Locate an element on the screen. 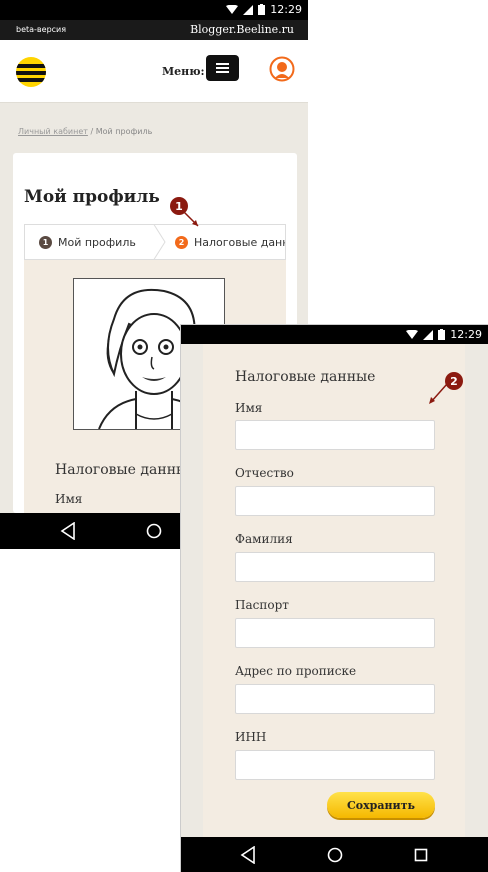  tab-label: Налоговые данные is located at coordinates (239, 242).